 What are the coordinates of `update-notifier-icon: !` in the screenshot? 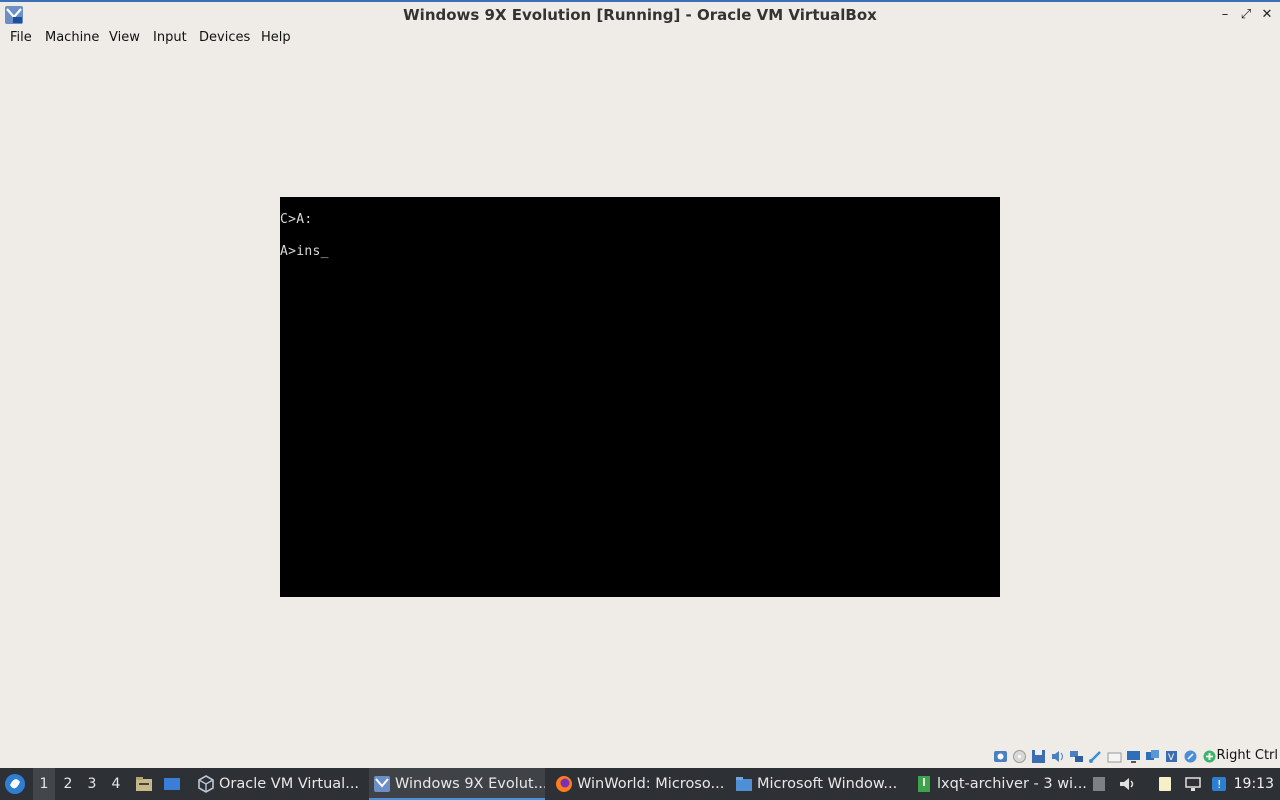 It's located at (1219, 784).